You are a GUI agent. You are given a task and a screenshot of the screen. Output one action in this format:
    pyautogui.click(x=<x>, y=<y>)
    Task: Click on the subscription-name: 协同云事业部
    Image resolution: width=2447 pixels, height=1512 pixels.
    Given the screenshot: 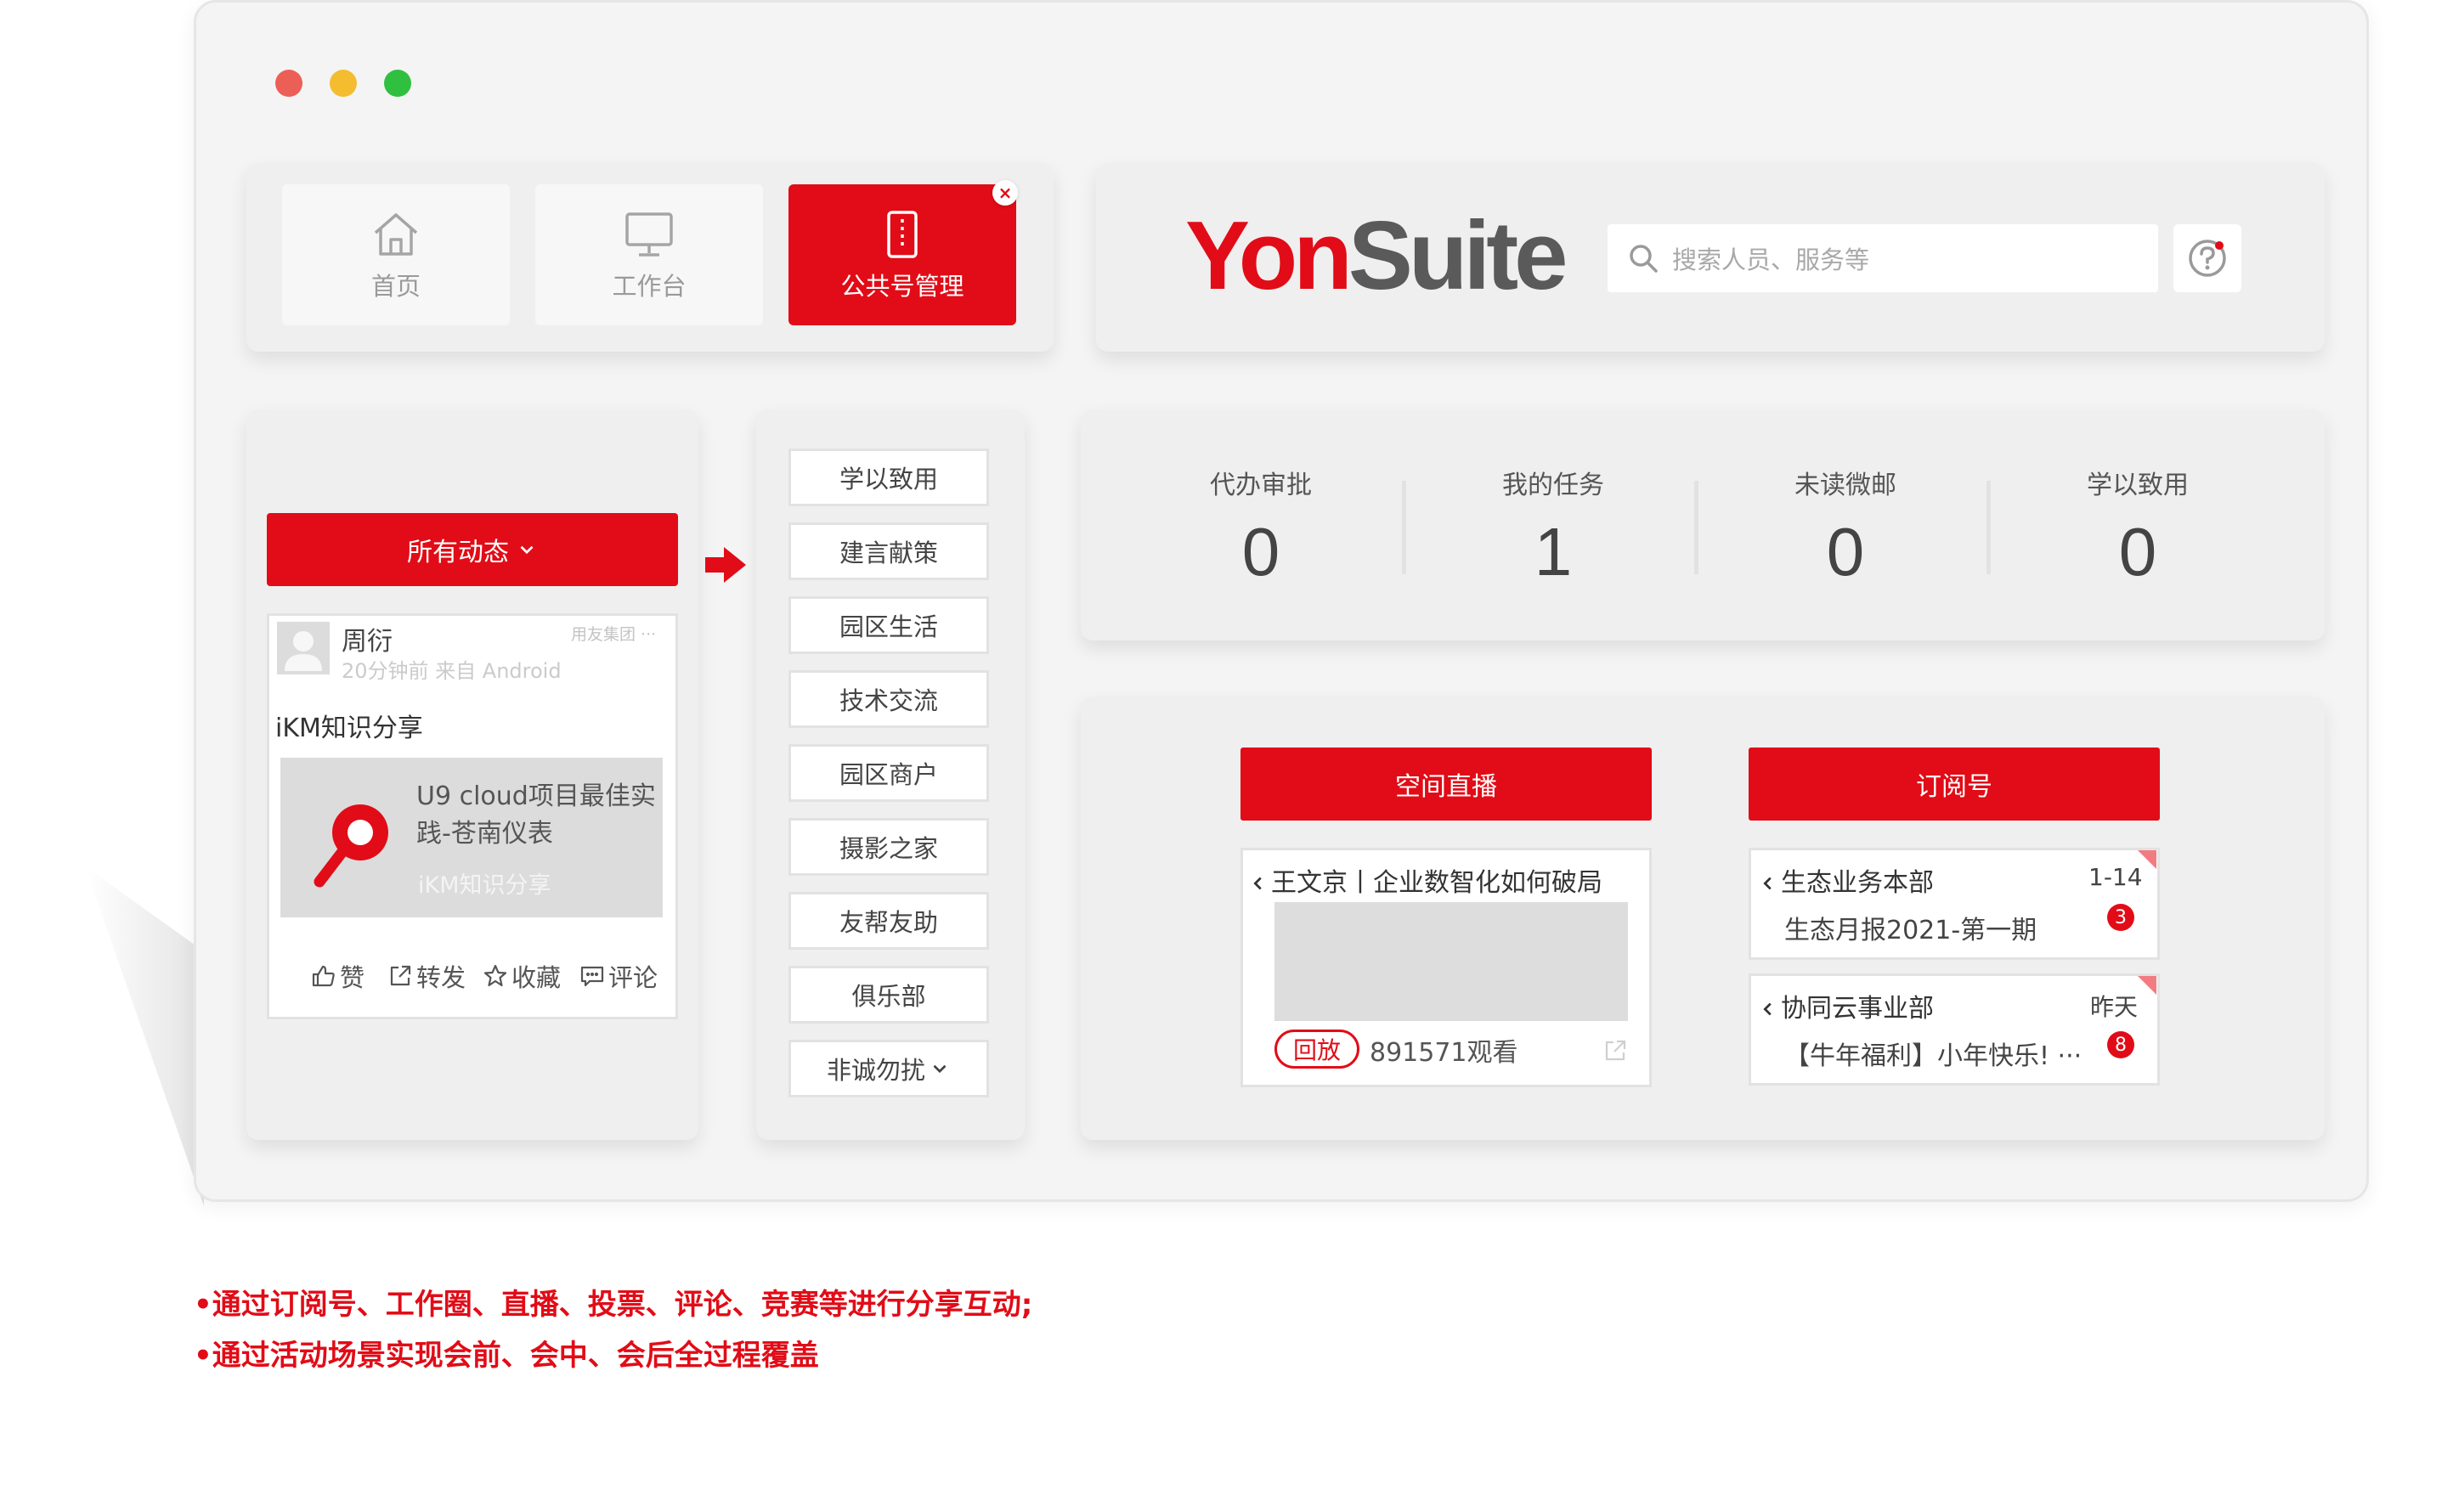 What is the action you would take?
    pyautogui.click(x=1847, y=1005)
    